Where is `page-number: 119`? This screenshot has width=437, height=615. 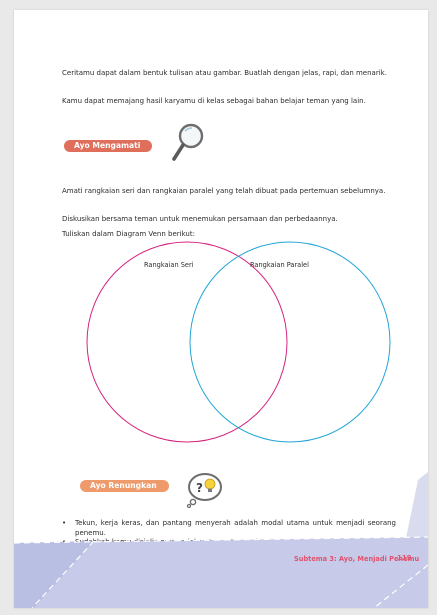
page-number: 119 is located at coordinates (404, 558).